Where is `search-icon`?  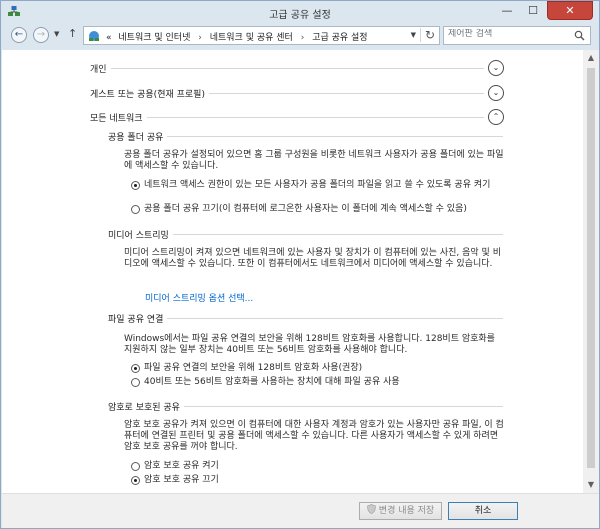 search-icon is located at coordinates (579, 35).